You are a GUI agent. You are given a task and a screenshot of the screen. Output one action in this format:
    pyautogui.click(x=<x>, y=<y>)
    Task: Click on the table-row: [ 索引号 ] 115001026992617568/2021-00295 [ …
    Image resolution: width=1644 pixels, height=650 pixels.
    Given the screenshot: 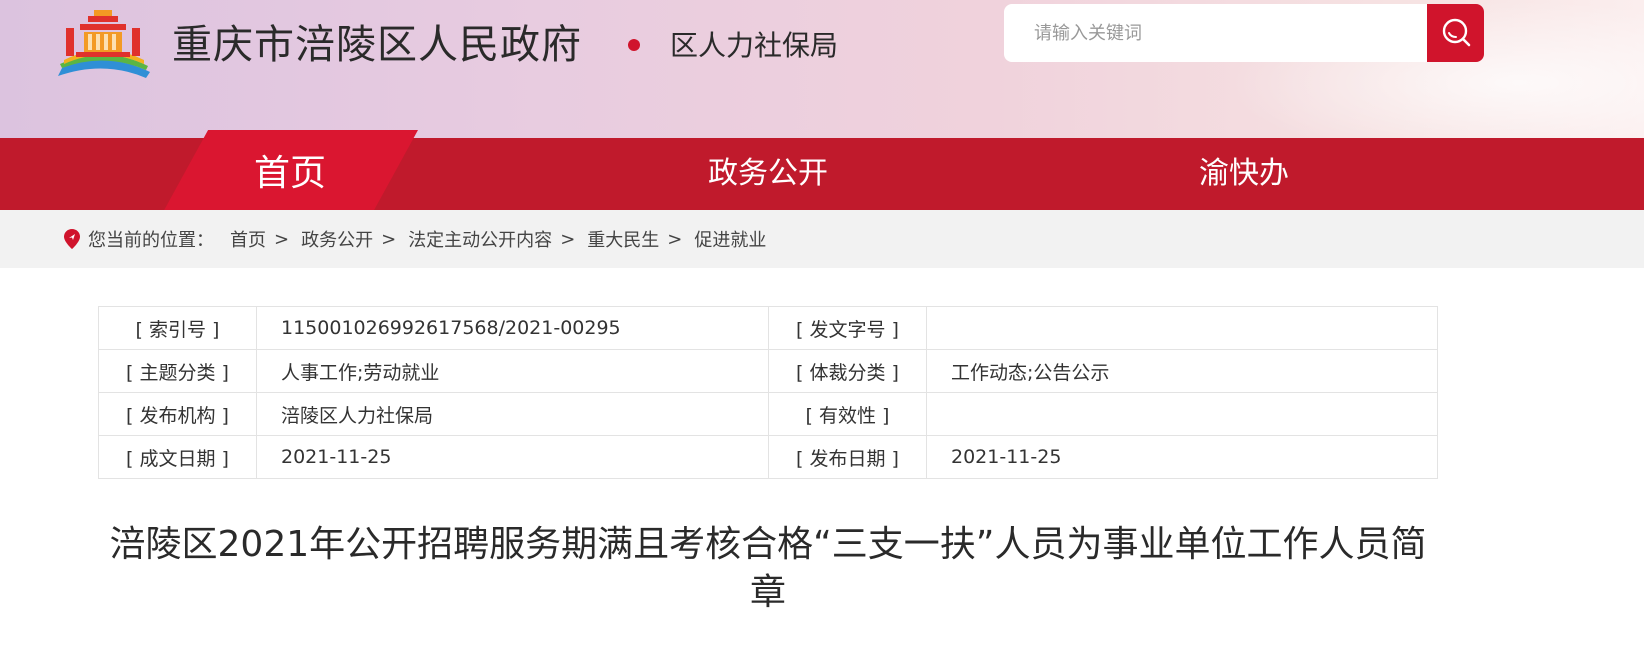 What is the action you would take?
    pyautogui.click(x=768, y=328)
    